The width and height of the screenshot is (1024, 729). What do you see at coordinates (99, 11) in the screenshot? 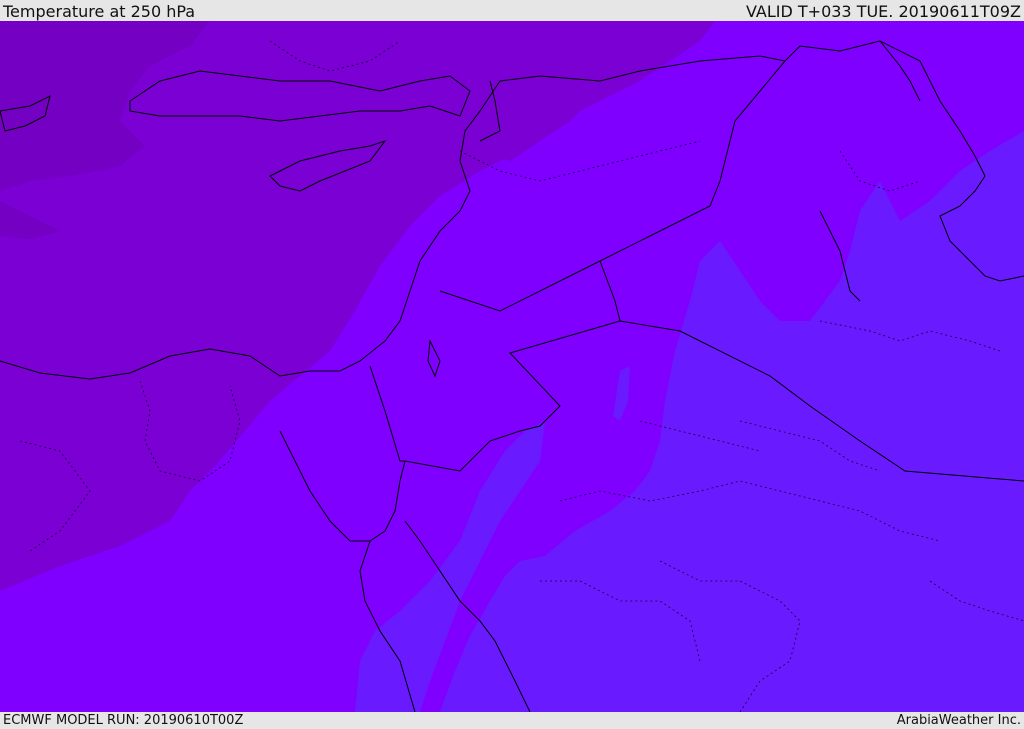
I see `map-title: Temperature at 250 hPa` at bounding box center [99, 11].